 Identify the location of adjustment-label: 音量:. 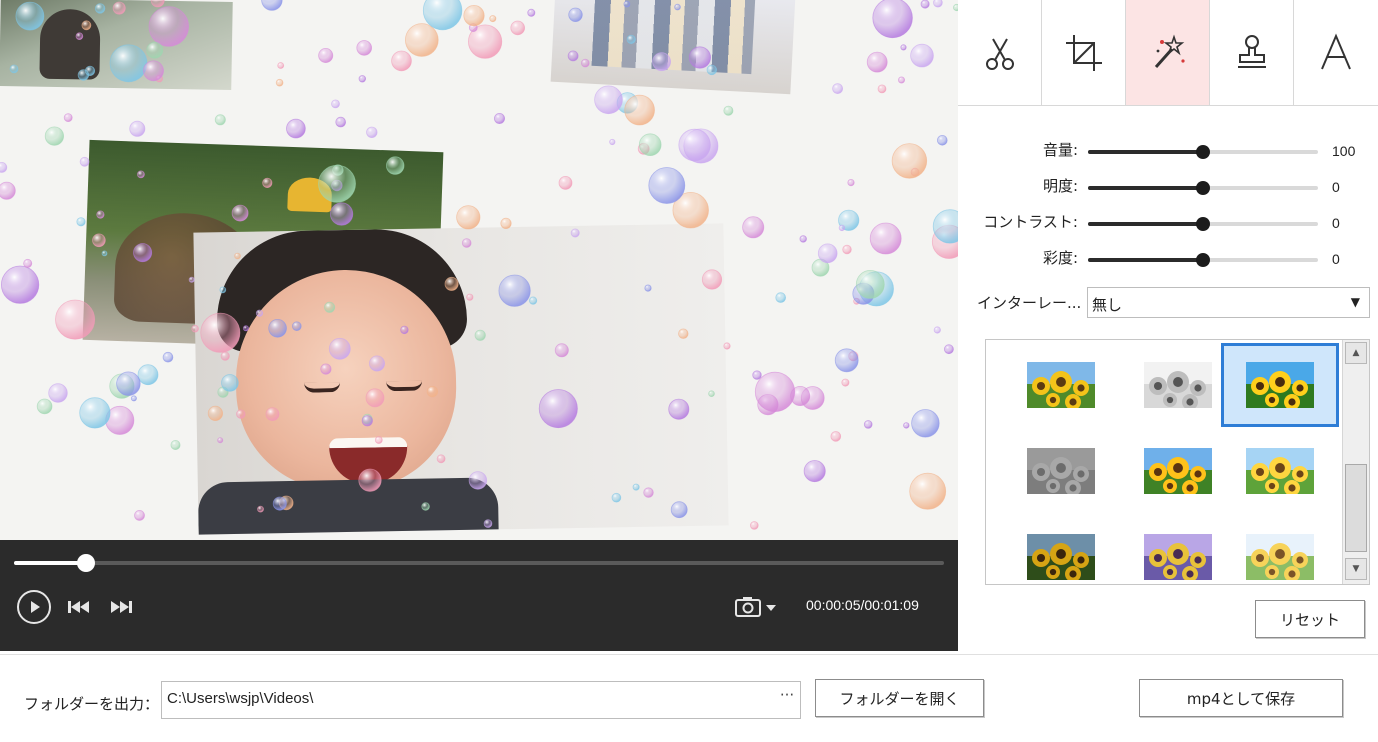
(1060, 150).